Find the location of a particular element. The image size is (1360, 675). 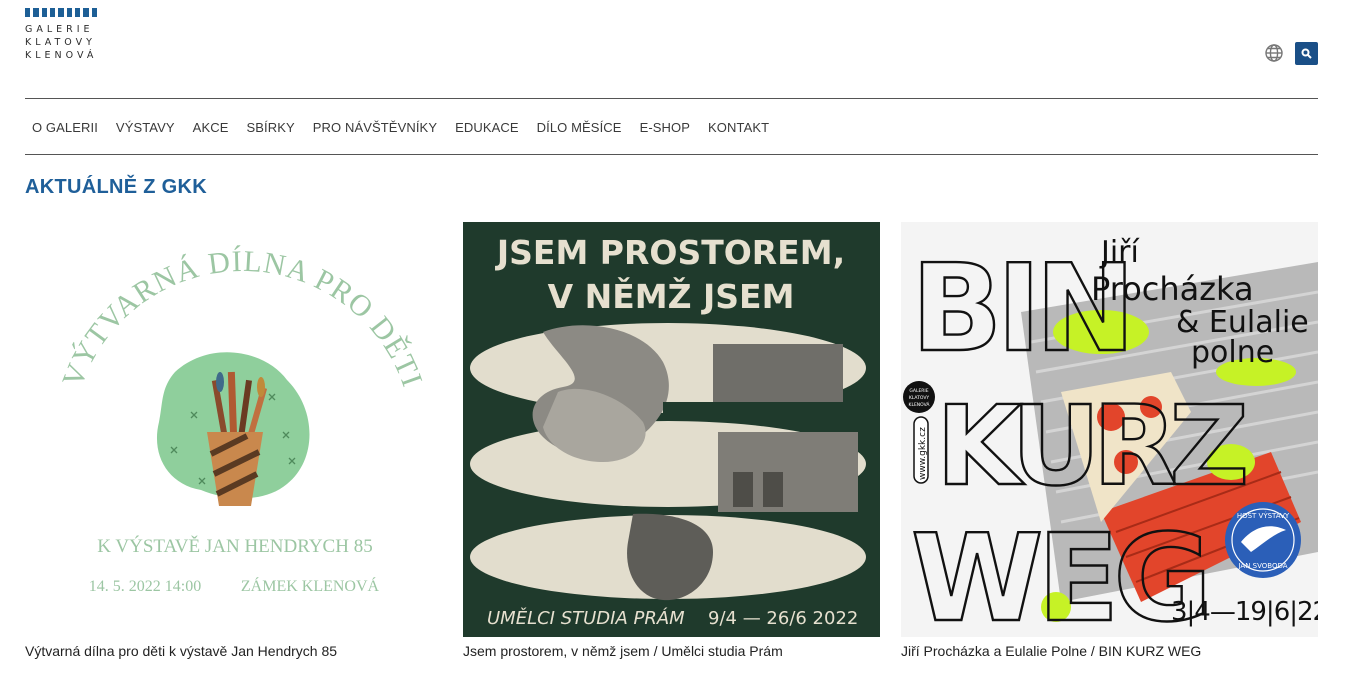

gallery-logo: GALERIE KLATOVY KLENOVÁ is located at coordinates (61, 35).